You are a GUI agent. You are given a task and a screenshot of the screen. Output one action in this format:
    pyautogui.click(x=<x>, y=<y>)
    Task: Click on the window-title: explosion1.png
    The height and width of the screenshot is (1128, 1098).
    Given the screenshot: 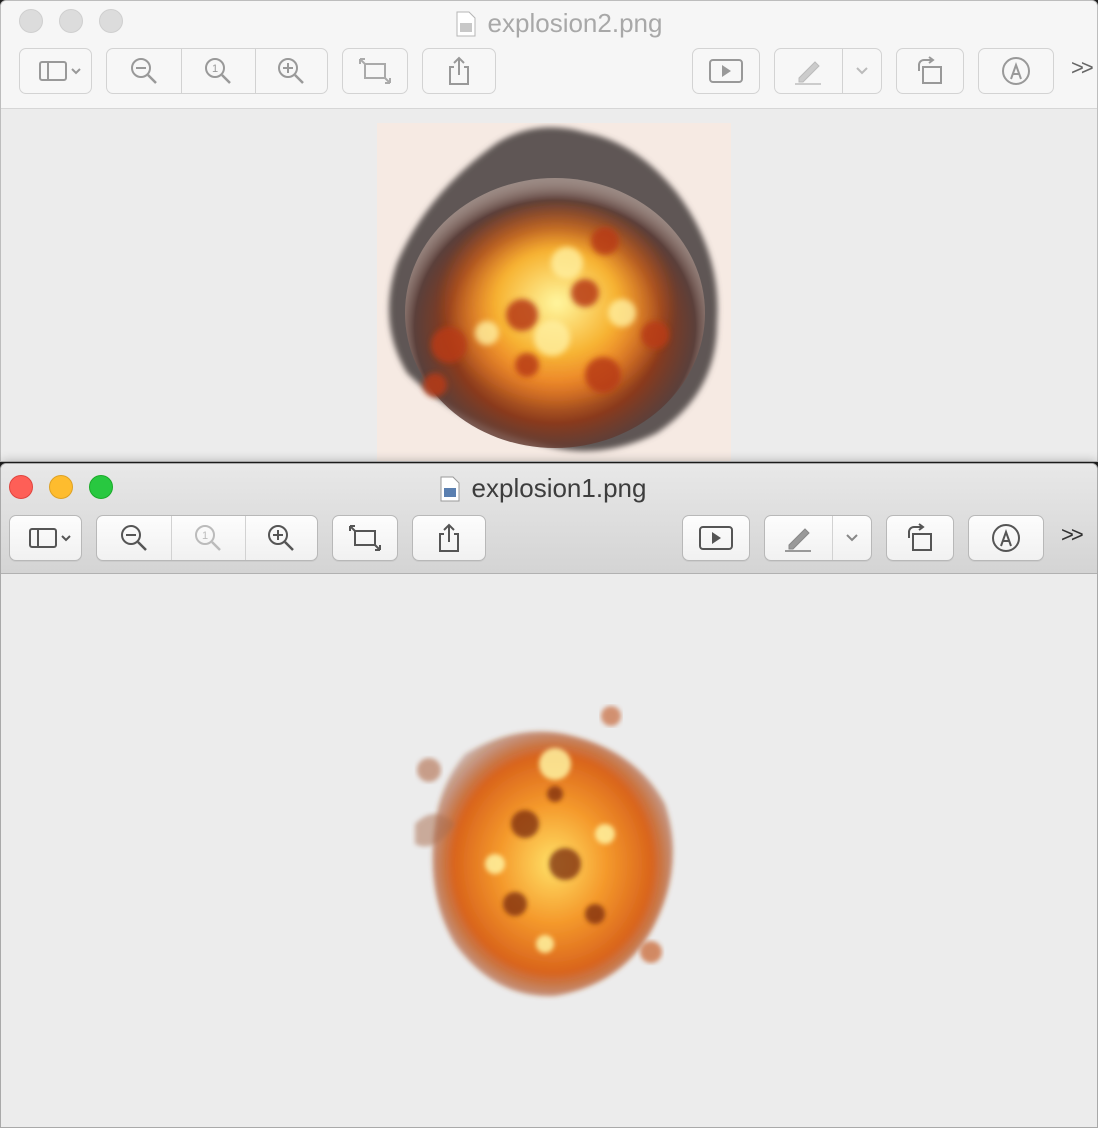 What is the action you would take?
    pyautogui.click(x=546, y=488)
    